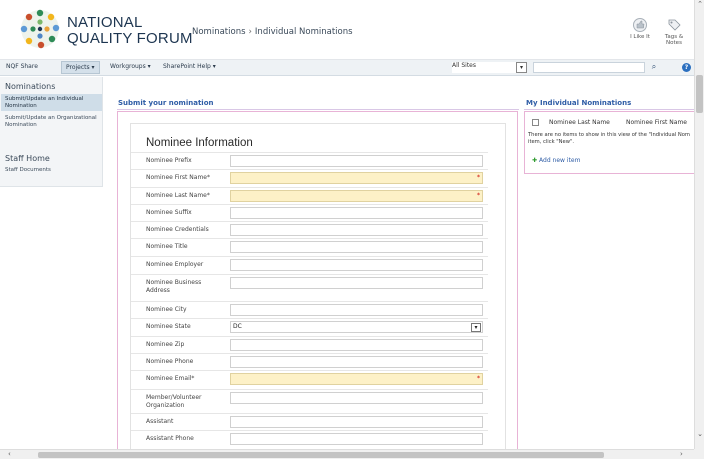 The width and height of the screenshot is (704, 459). I want to click on field-label: Nominee Email*, so click(170, 378).